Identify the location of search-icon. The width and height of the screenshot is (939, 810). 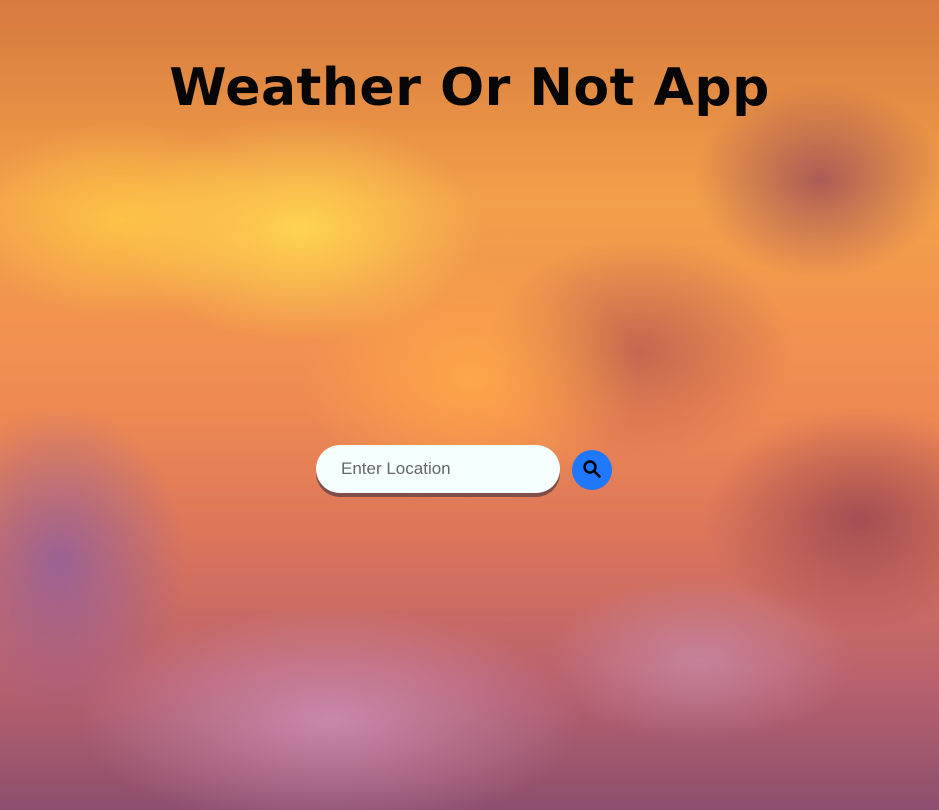
(592, 470).